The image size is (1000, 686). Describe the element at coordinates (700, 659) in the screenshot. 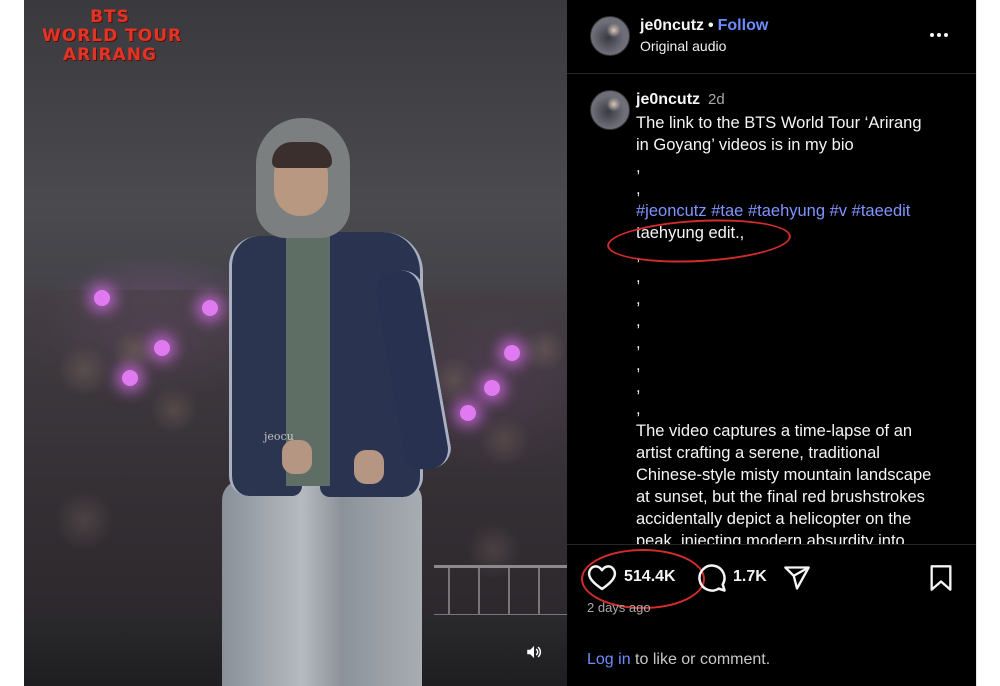

I see `login-suffix: to like or comment.` at that location.